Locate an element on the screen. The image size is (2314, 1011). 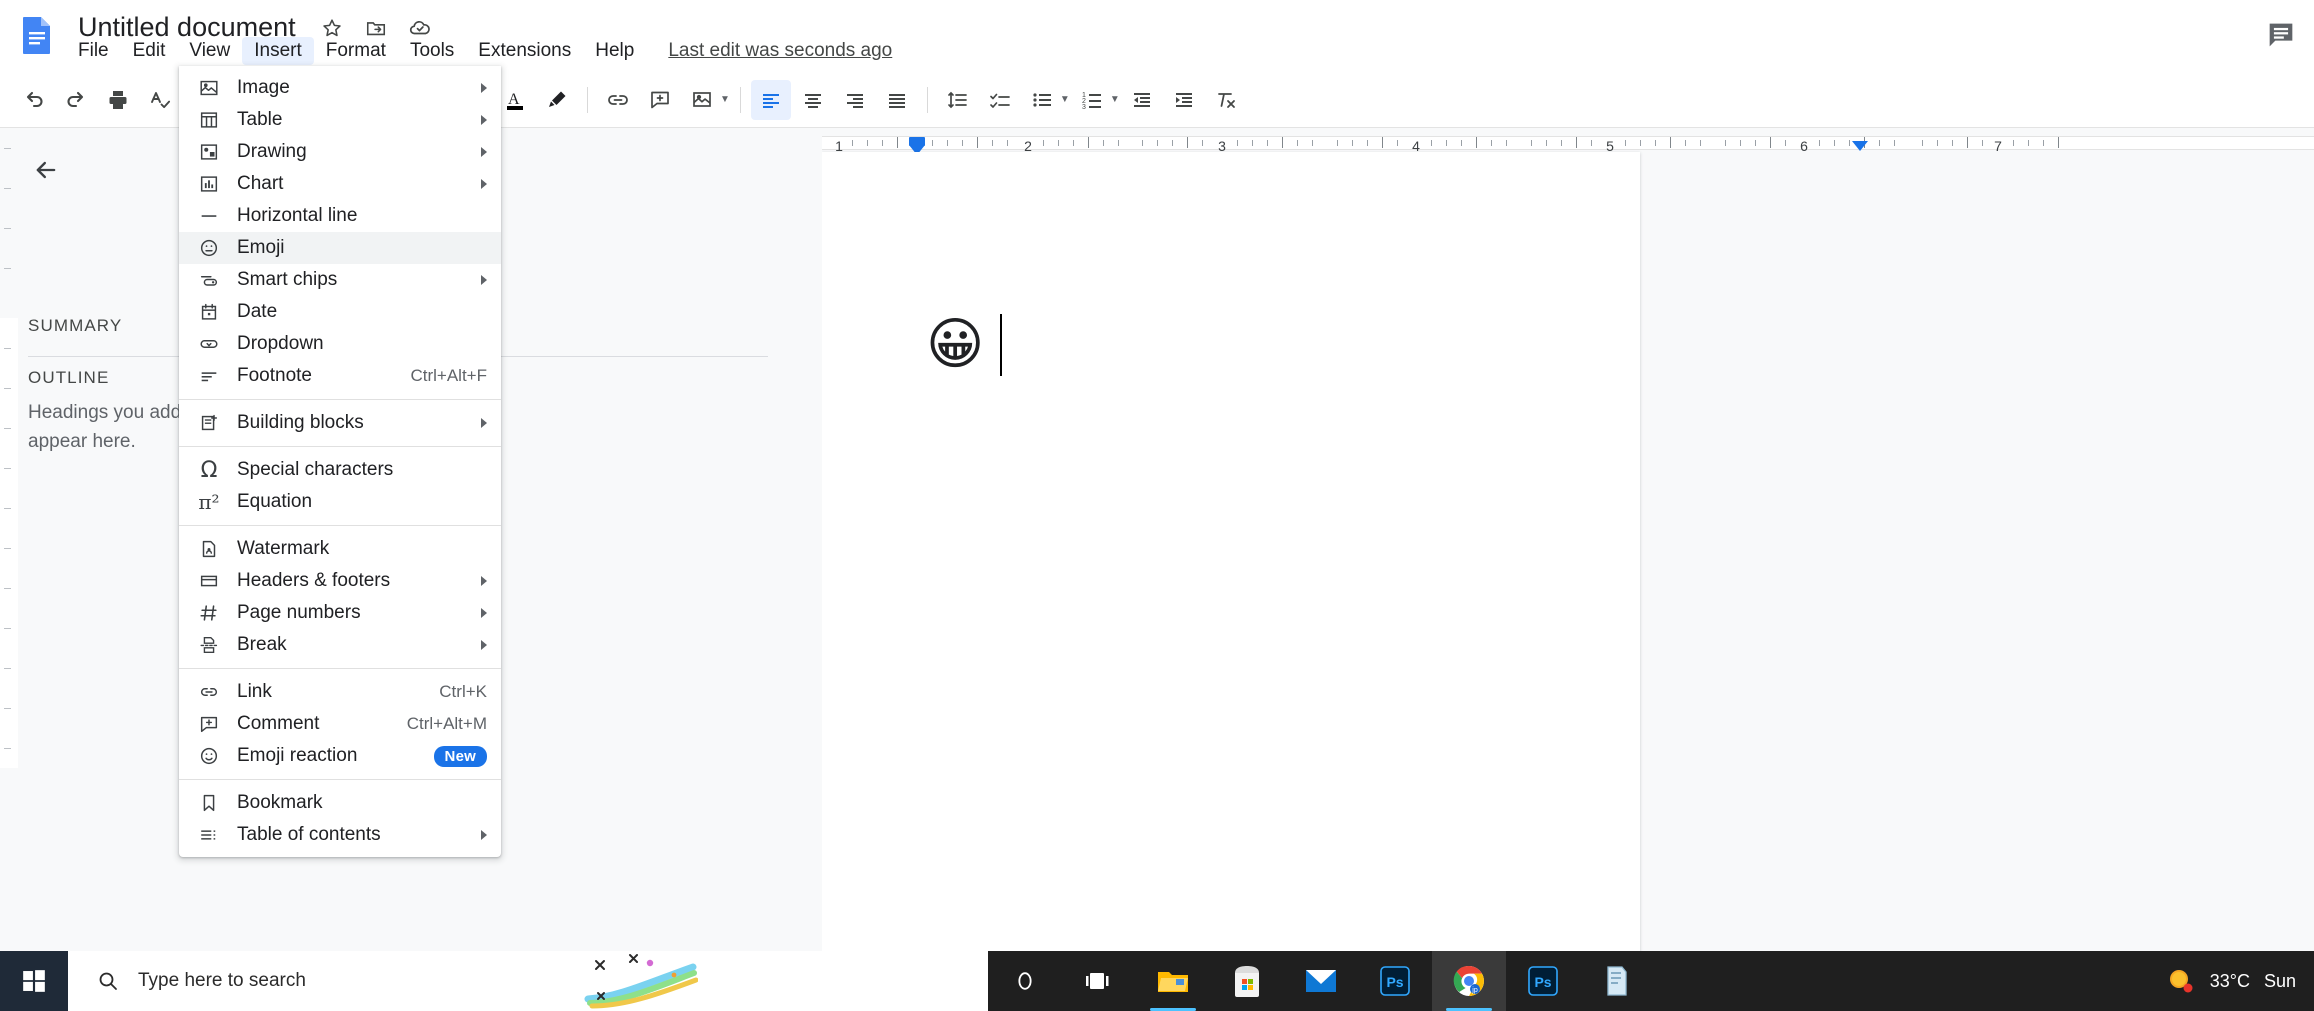
search-illustration-icon is located at coordinates (641, 981).